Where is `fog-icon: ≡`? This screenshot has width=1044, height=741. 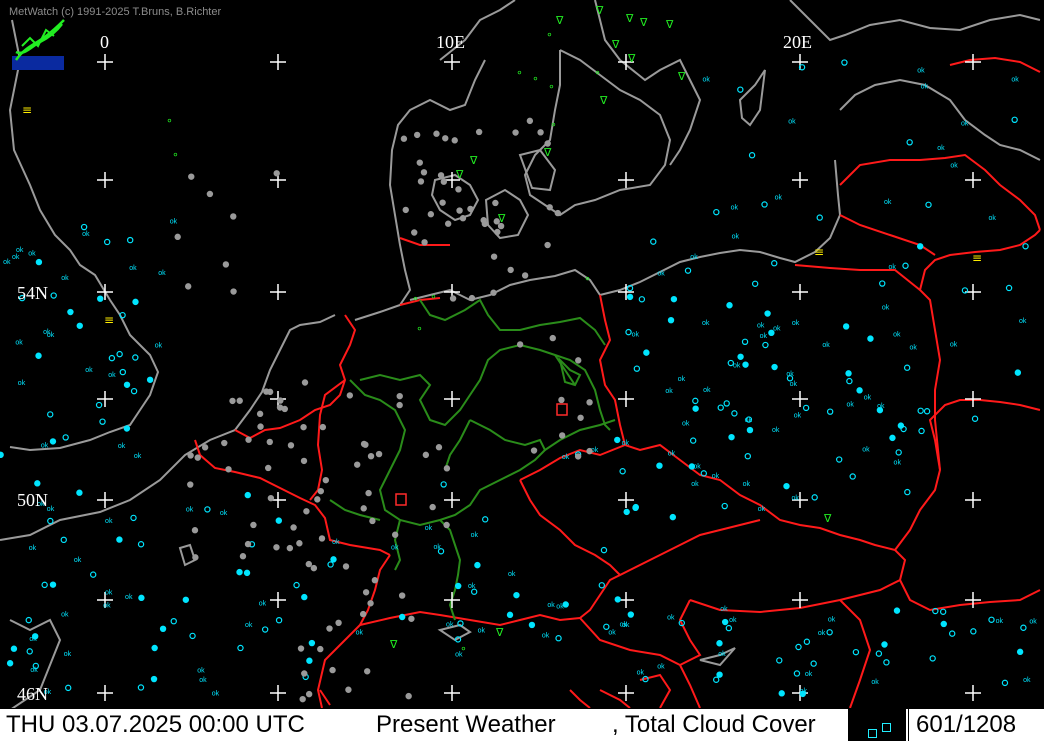 fog-icon: ≡ is located at coordinates (27, 110).